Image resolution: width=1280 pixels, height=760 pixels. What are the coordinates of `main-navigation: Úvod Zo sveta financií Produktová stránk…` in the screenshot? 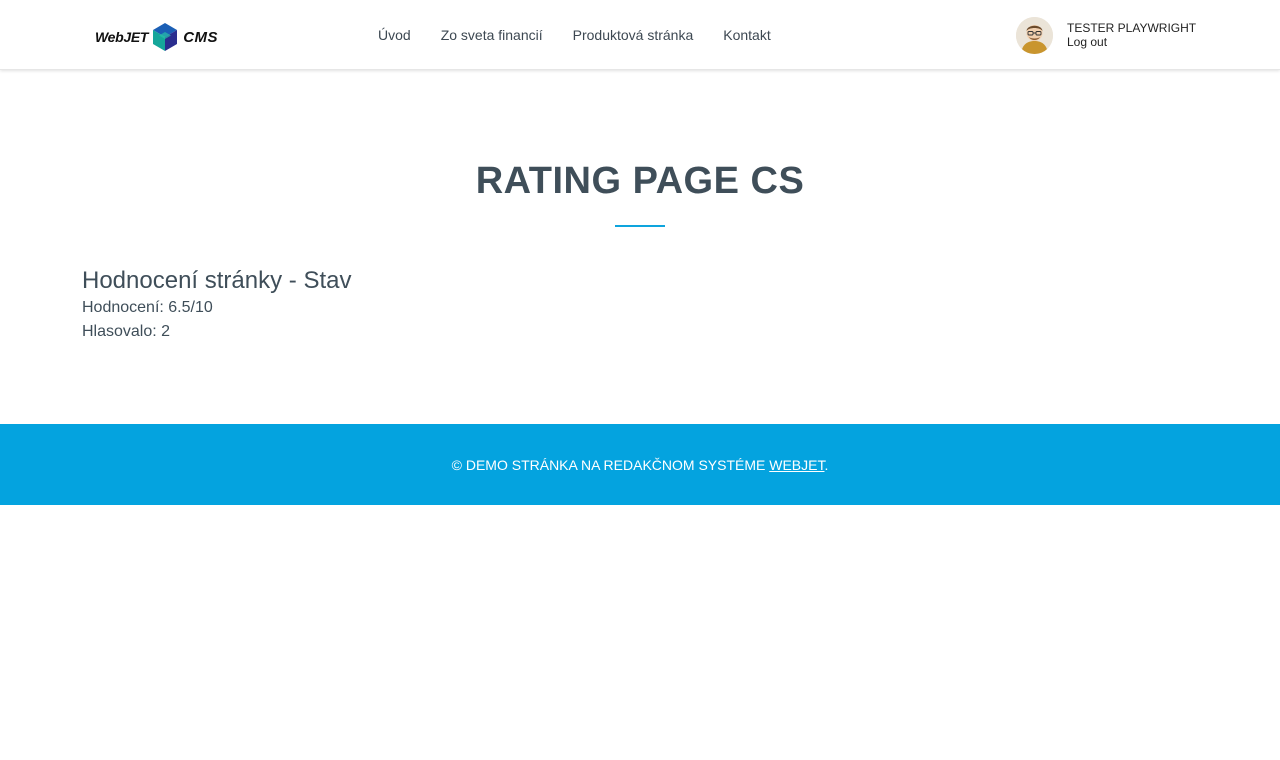 It's located at (589, 36).